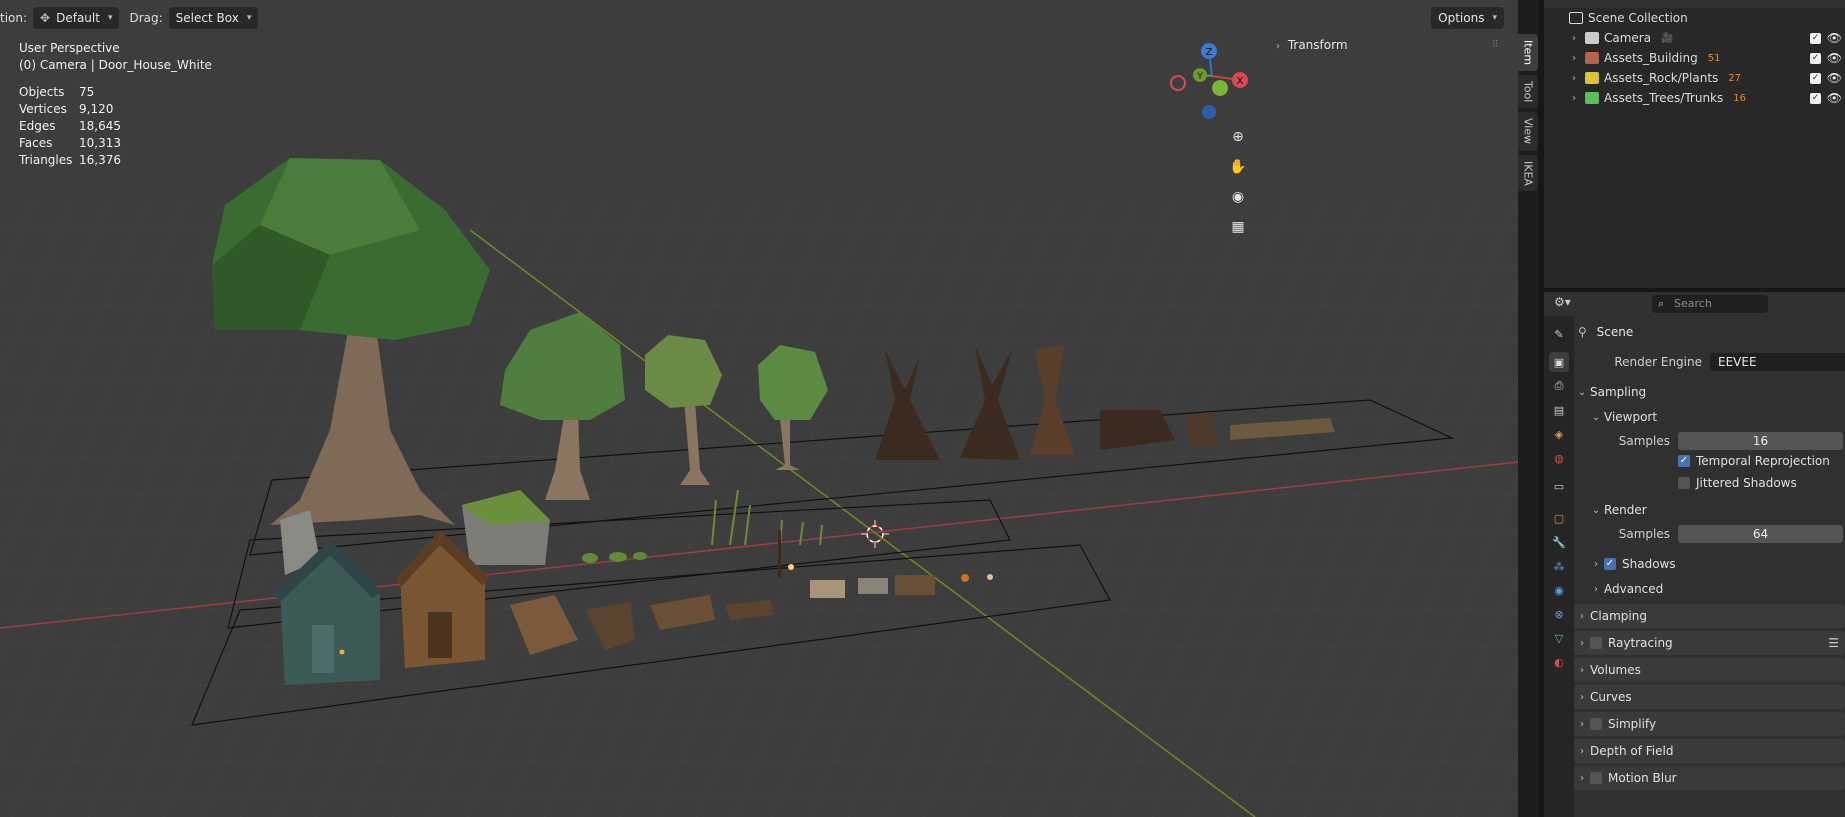  I want to click on render-samples-field: 64, so click(1760, 534).